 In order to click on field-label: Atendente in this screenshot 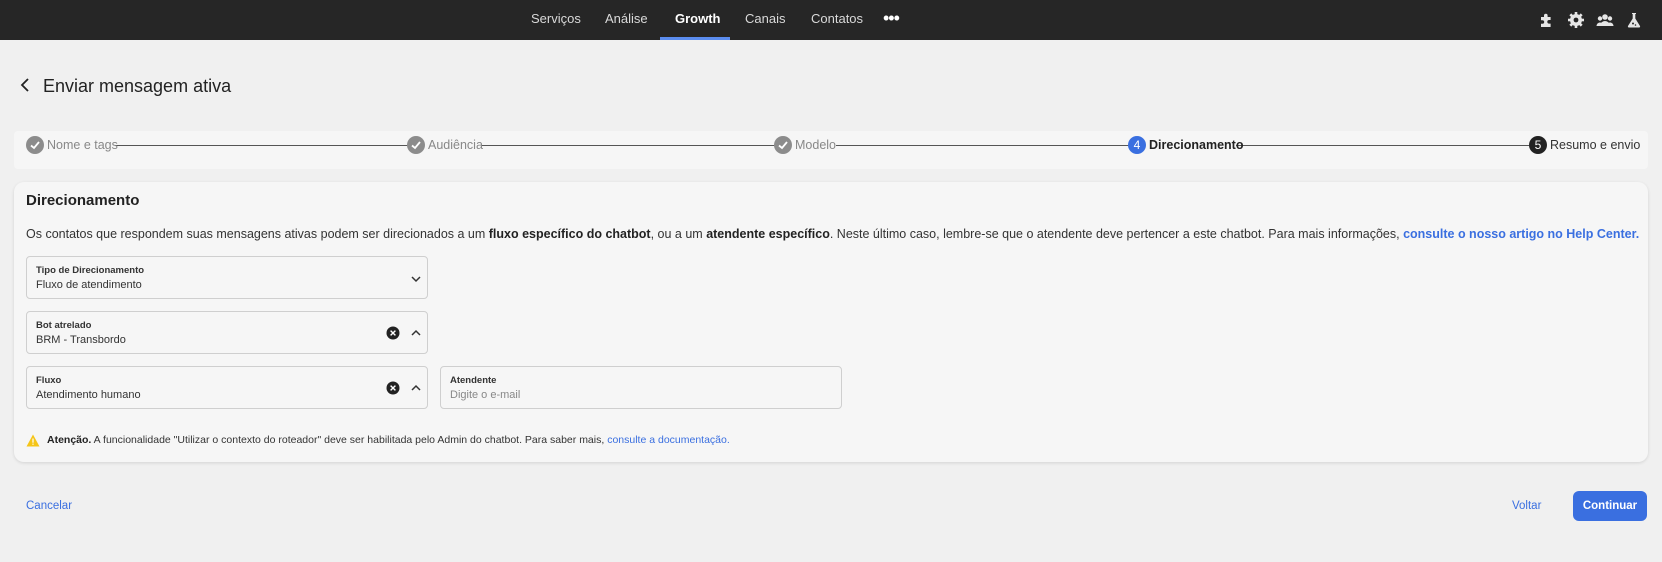, I will do `click(473, 380)`.